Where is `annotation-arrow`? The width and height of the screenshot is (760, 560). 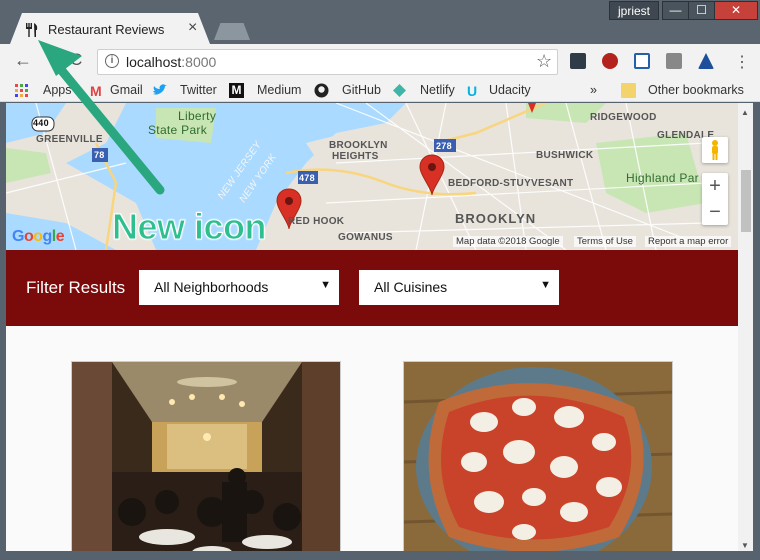
annotation-arrow is located at coordinates (101, 117).